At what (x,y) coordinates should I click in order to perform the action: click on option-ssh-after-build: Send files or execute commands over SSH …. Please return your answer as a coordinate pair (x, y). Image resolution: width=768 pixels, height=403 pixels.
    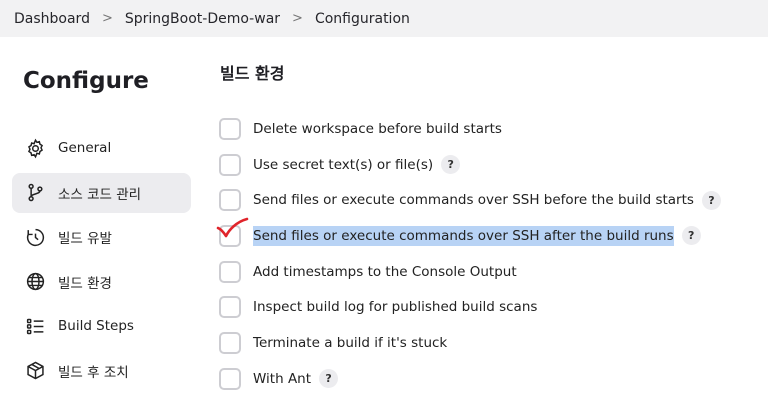
    Looking at the image, I should click on (470, 236).